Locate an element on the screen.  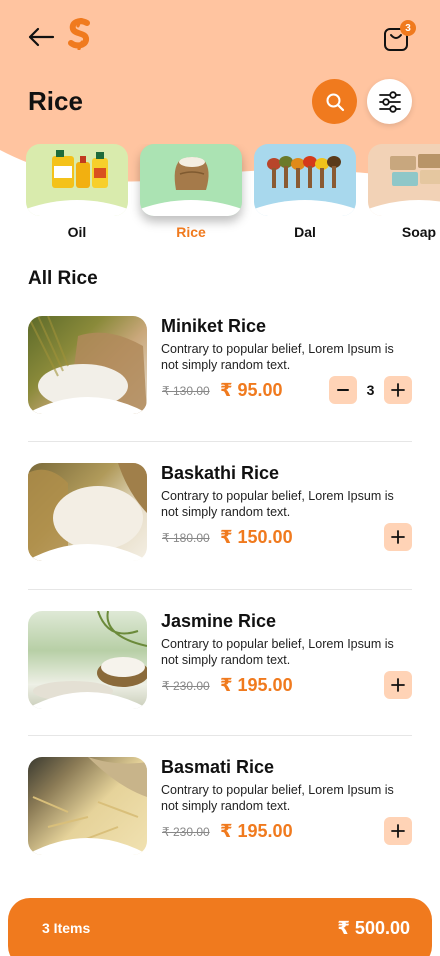
category-rice-image is located at coordinates (191, 180).